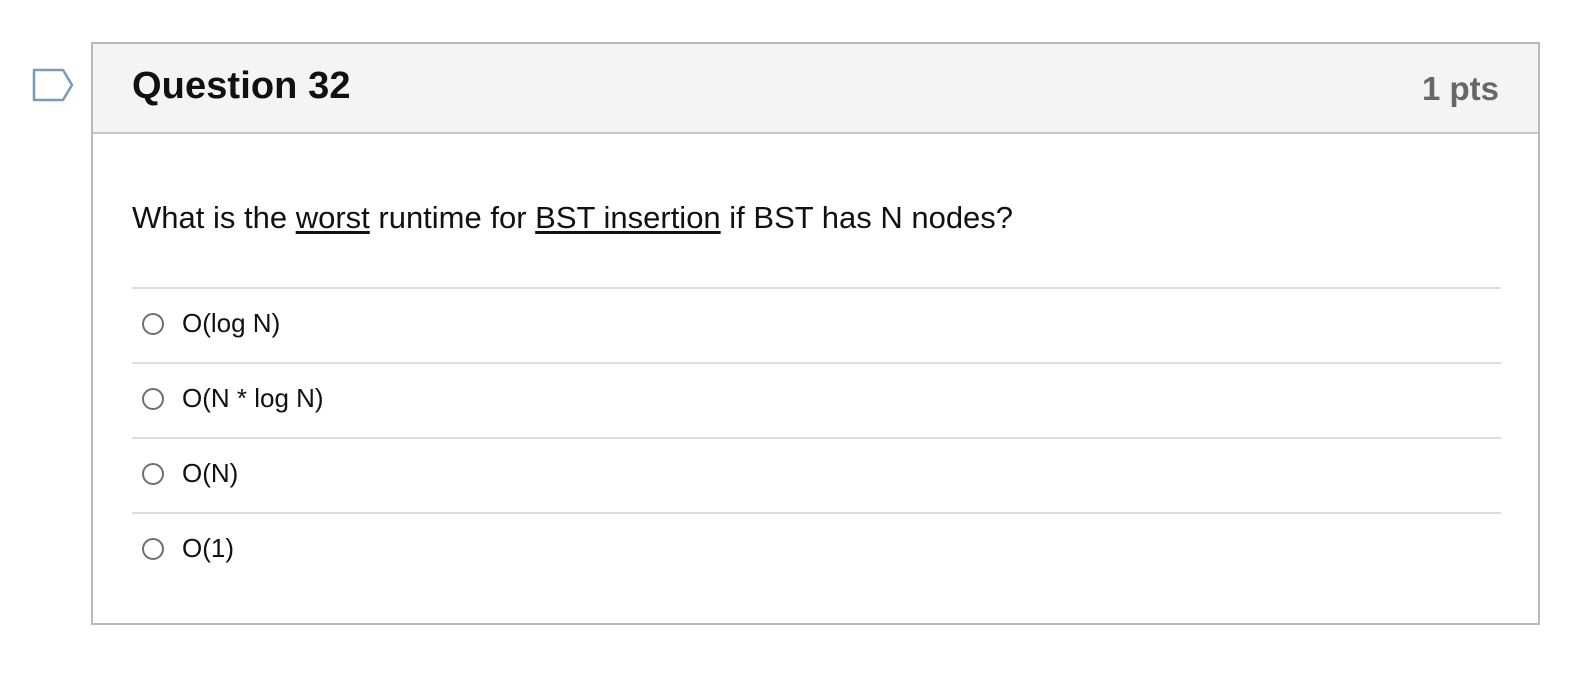  What do you see at coordinates (241, 86) in the screenshot?
I see `question-title: Question 32` at bounding box center [241, 86].